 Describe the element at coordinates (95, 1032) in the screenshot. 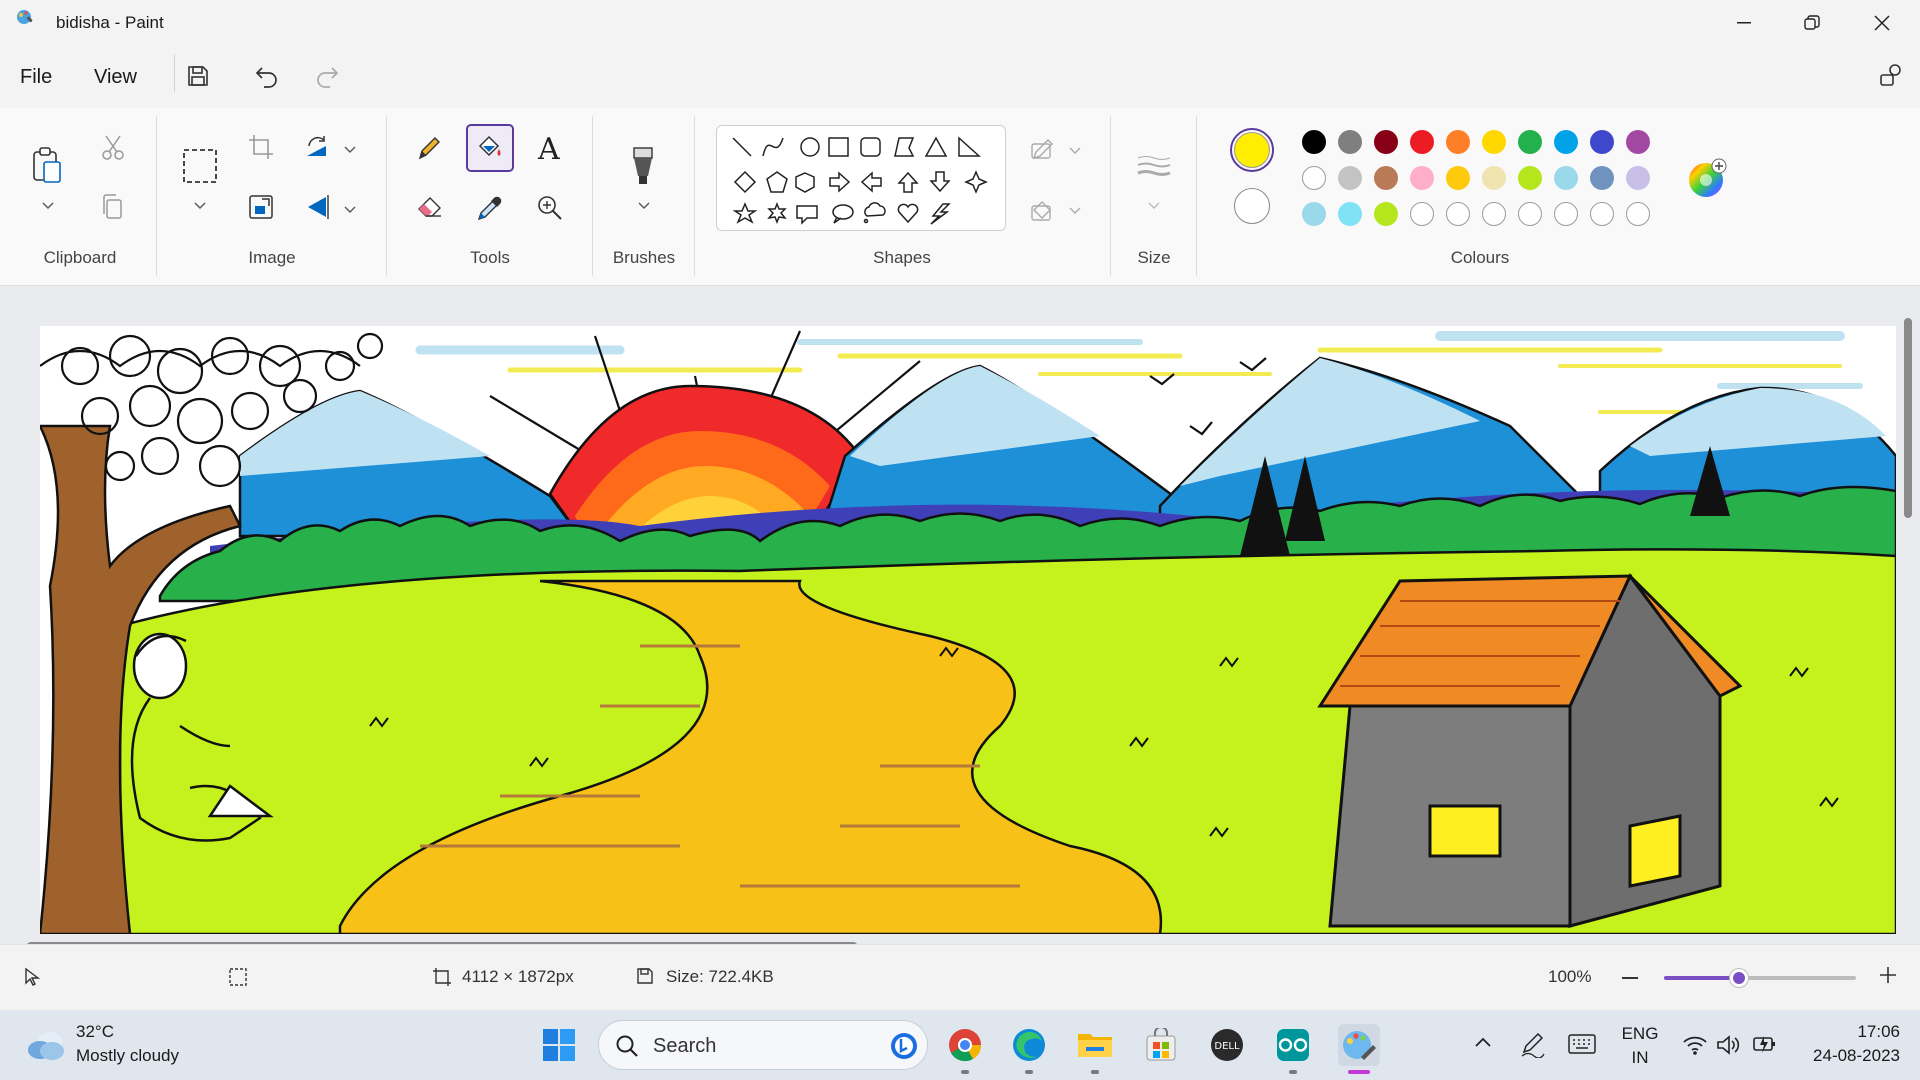

I see `weather-temperature: 32°C` at that location.